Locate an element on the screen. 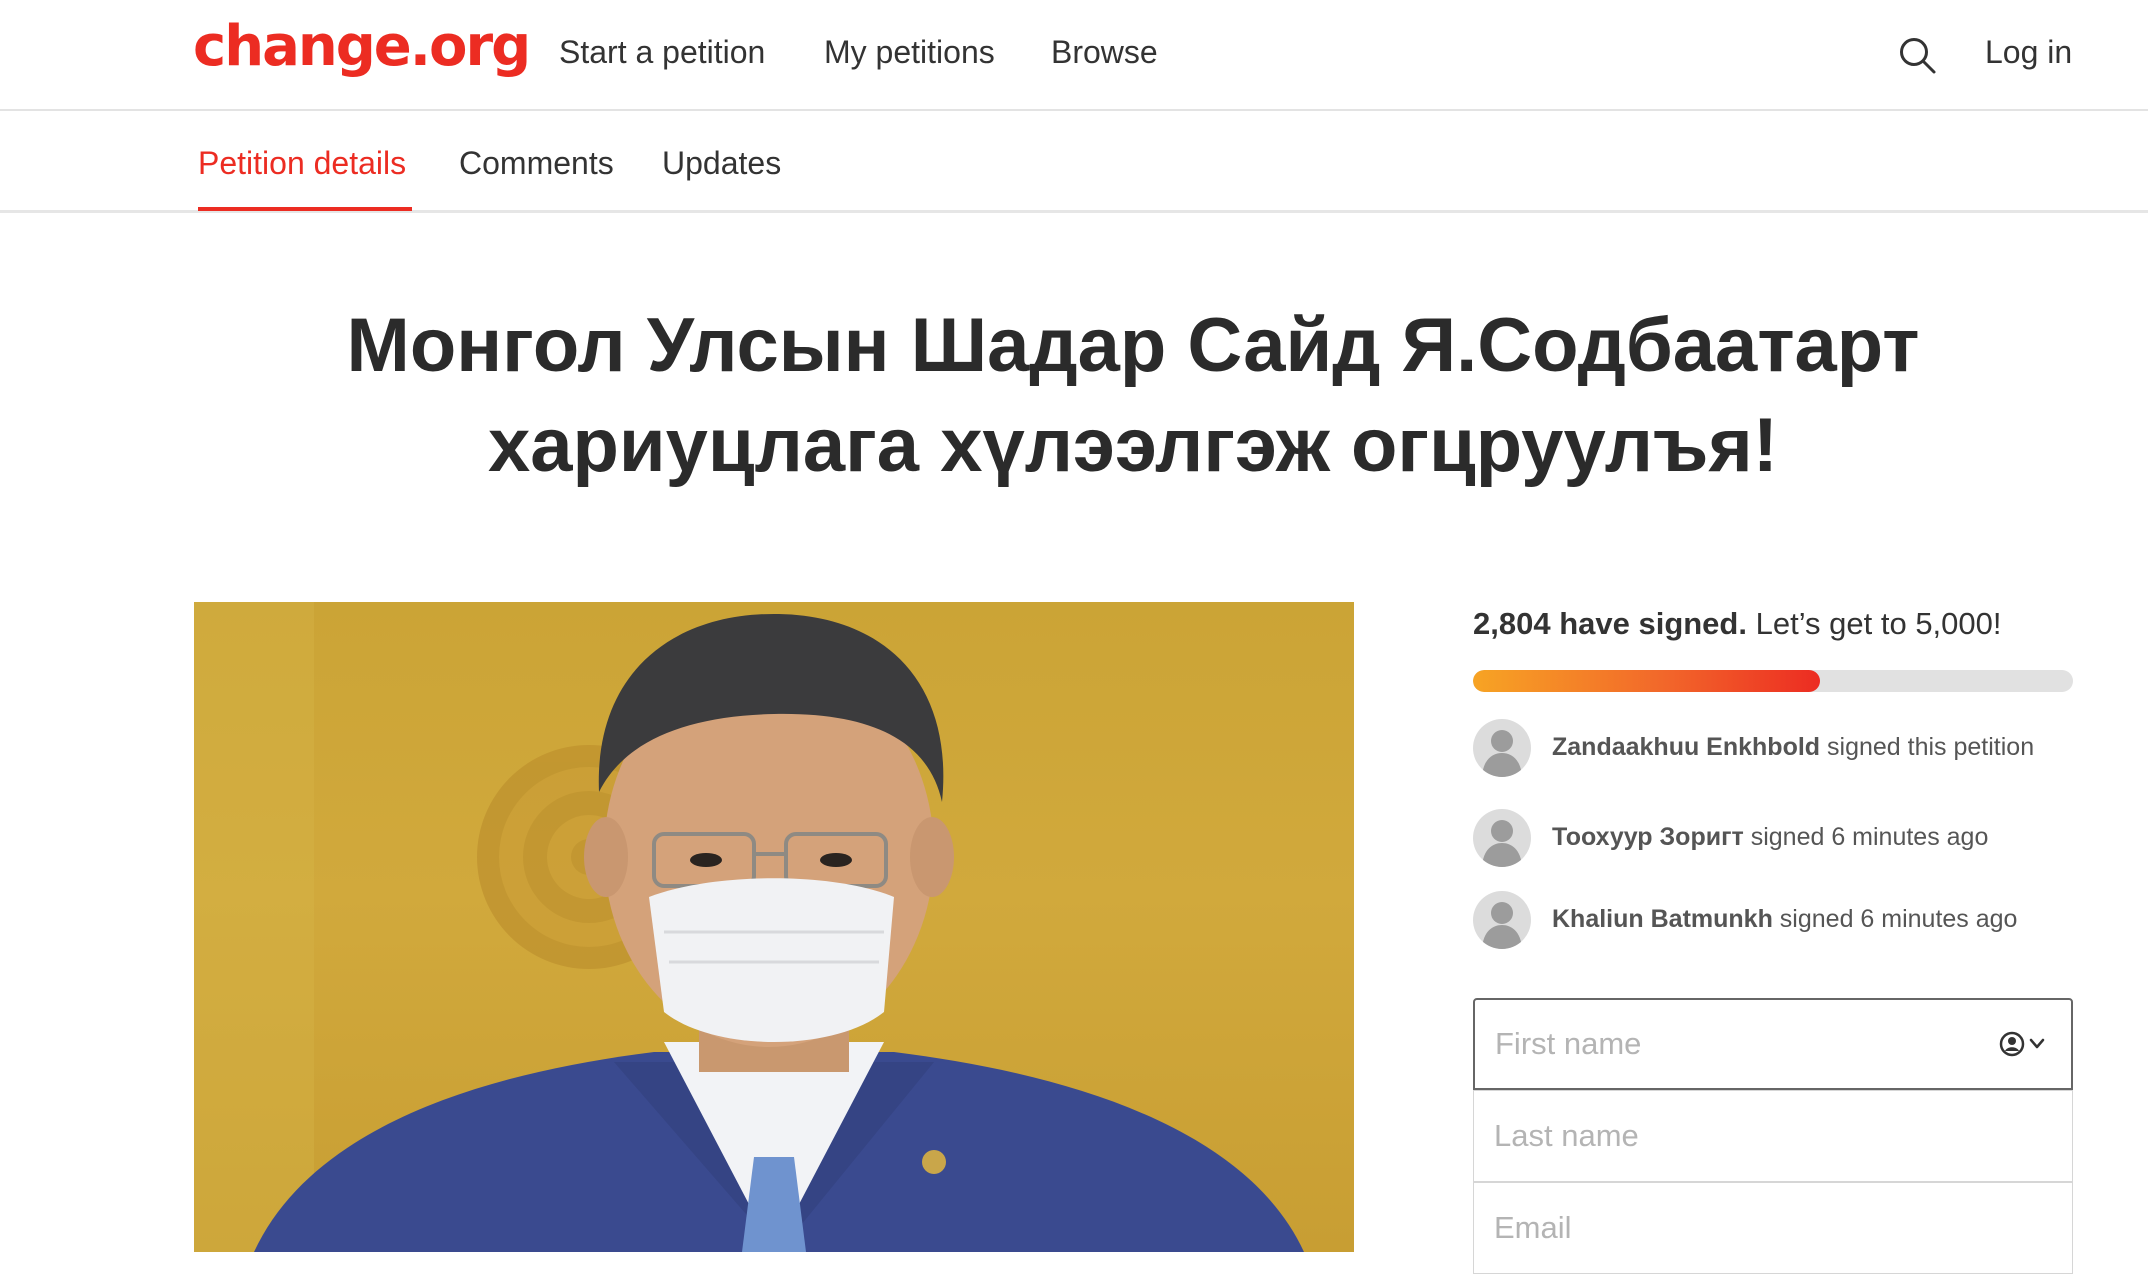  recent-signer-item: Тоохуур Зоригт signed 6 minutes ago is located at coordinates (1793, 838).